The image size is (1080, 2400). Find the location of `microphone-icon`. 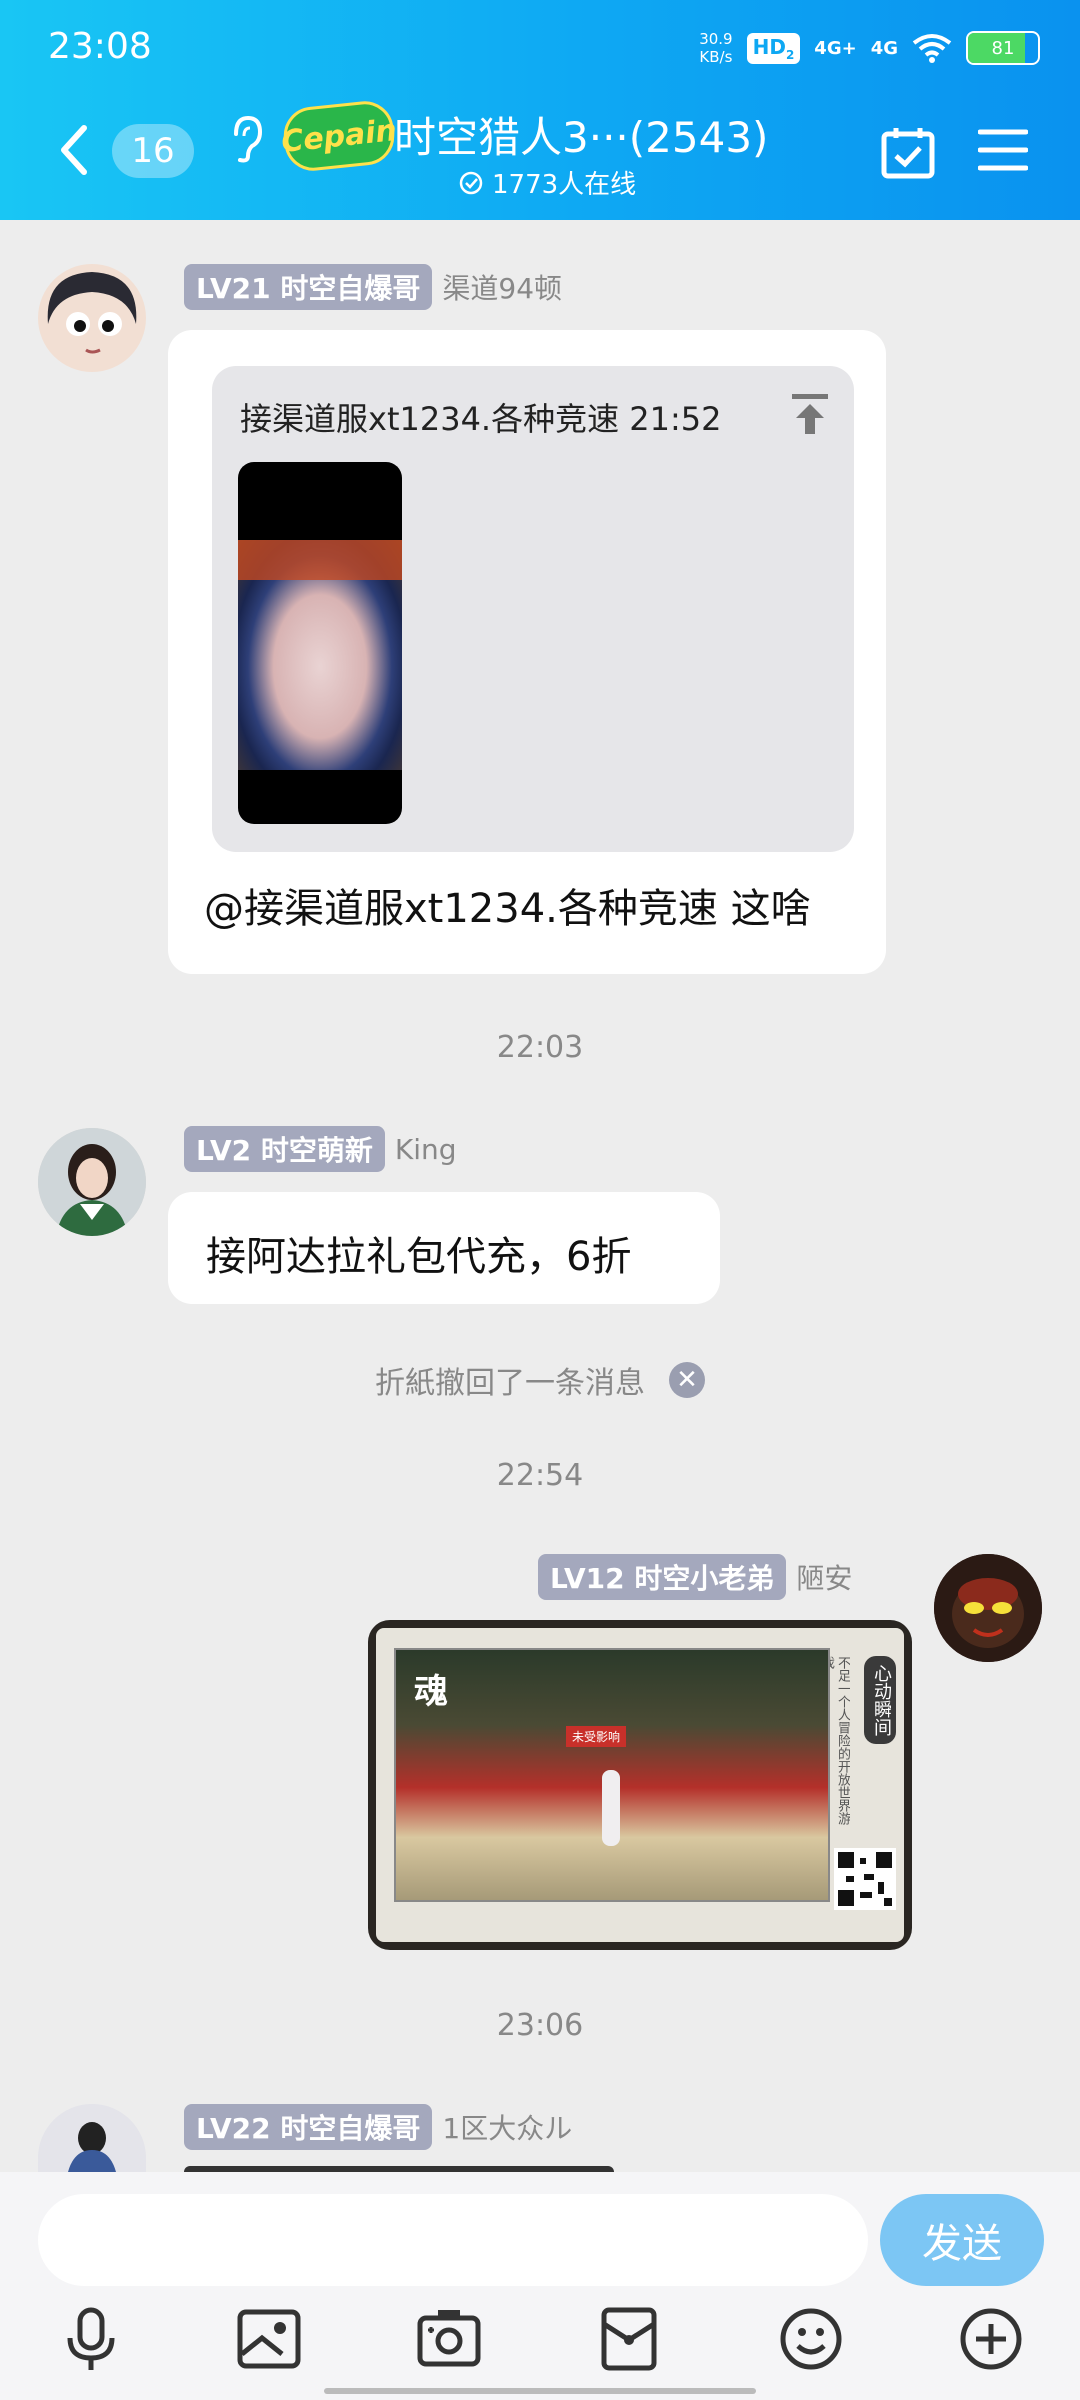

microphone-icon is located at coordinates (91, 2339).